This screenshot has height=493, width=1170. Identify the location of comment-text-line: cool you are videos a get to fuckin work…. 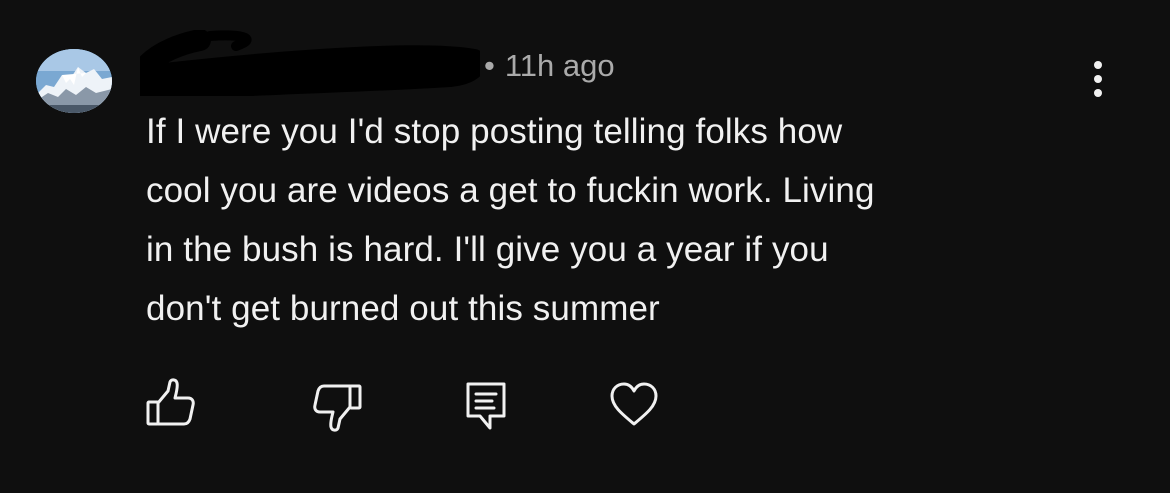
(510, 190).